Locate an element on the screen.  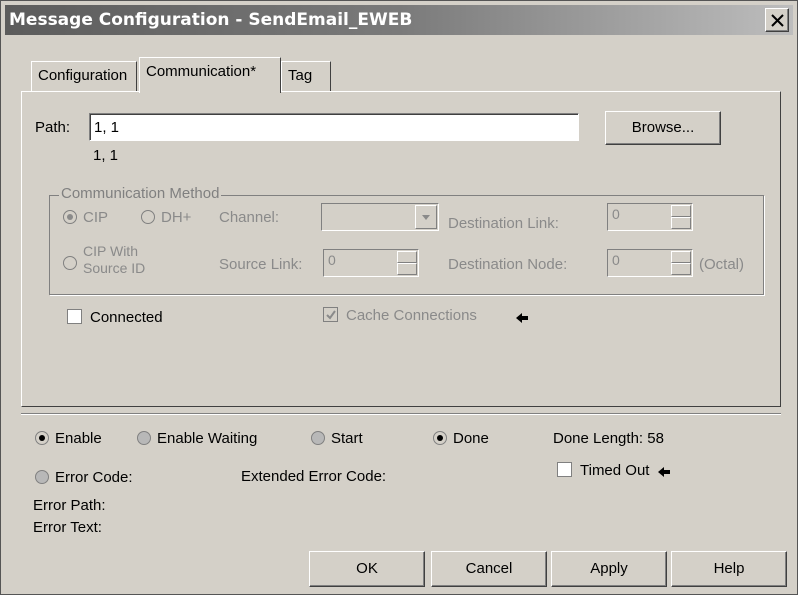
communication-method-title: Communication Method is located at coordinates (140, 193).